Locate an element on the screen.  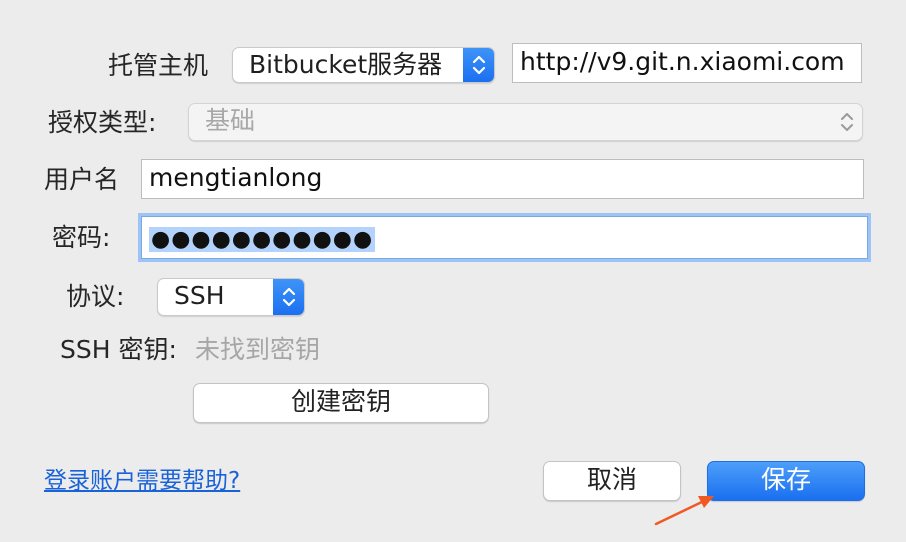
annotation-arrow-icon is located at coordinates (684, 511).